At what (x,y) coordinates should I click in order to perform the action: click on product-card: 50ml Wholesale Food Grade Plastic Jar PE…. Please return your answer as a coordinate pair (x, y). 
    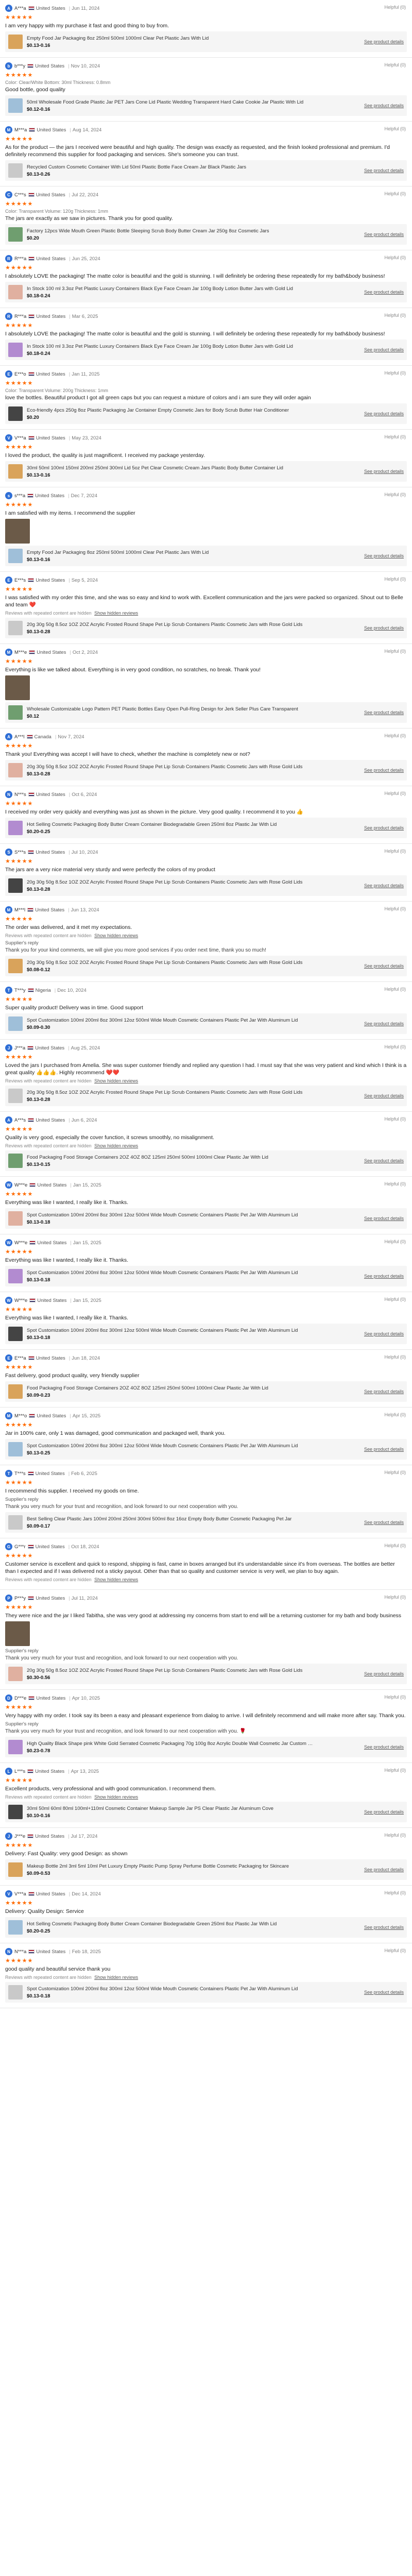
    Looking at the image, I should click on (206, 105).